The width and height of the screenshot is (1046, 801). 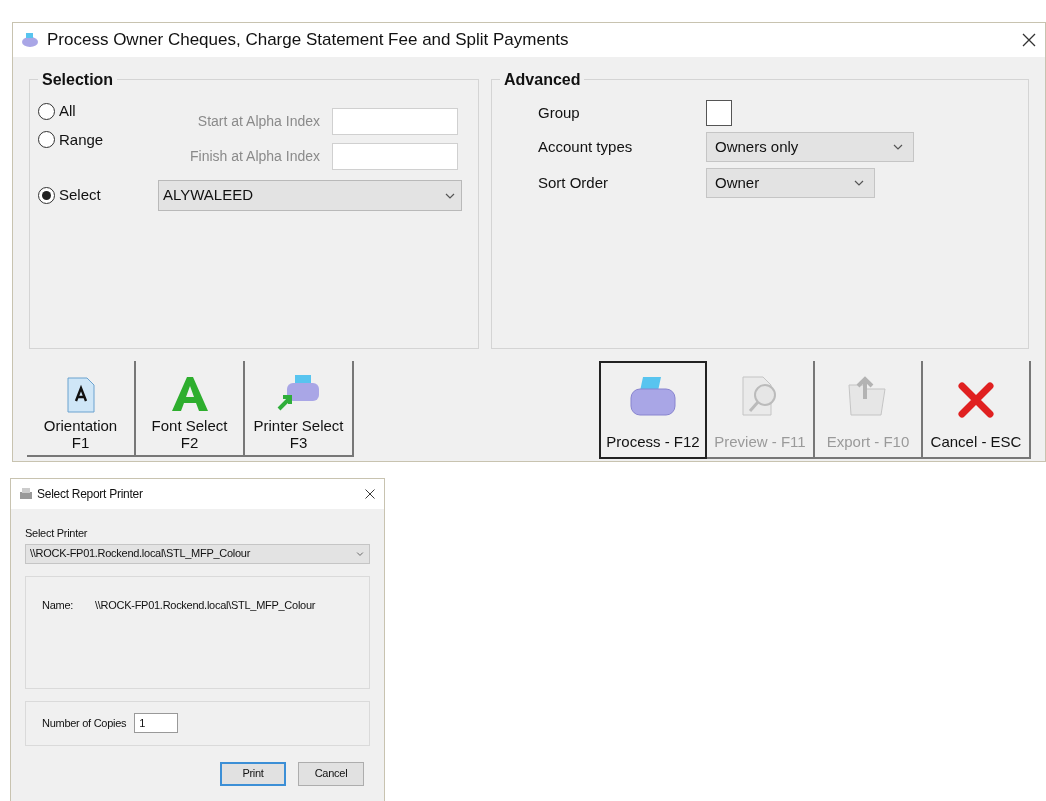 I want to click on toolbar-button: Orientation F1, so click(x=81, y=409).